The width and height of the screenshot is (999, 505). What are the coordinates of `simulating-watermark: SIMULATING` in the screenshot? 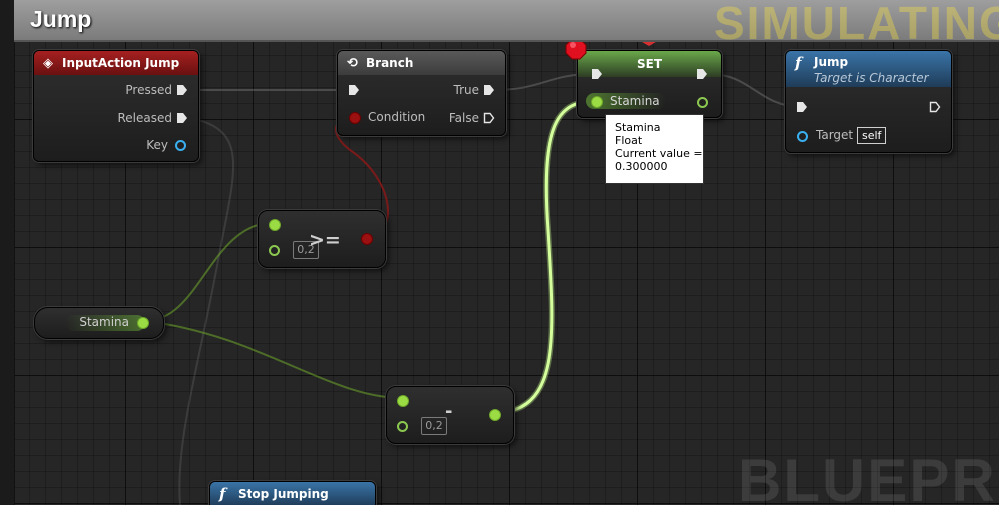 It's located at (856, 24).